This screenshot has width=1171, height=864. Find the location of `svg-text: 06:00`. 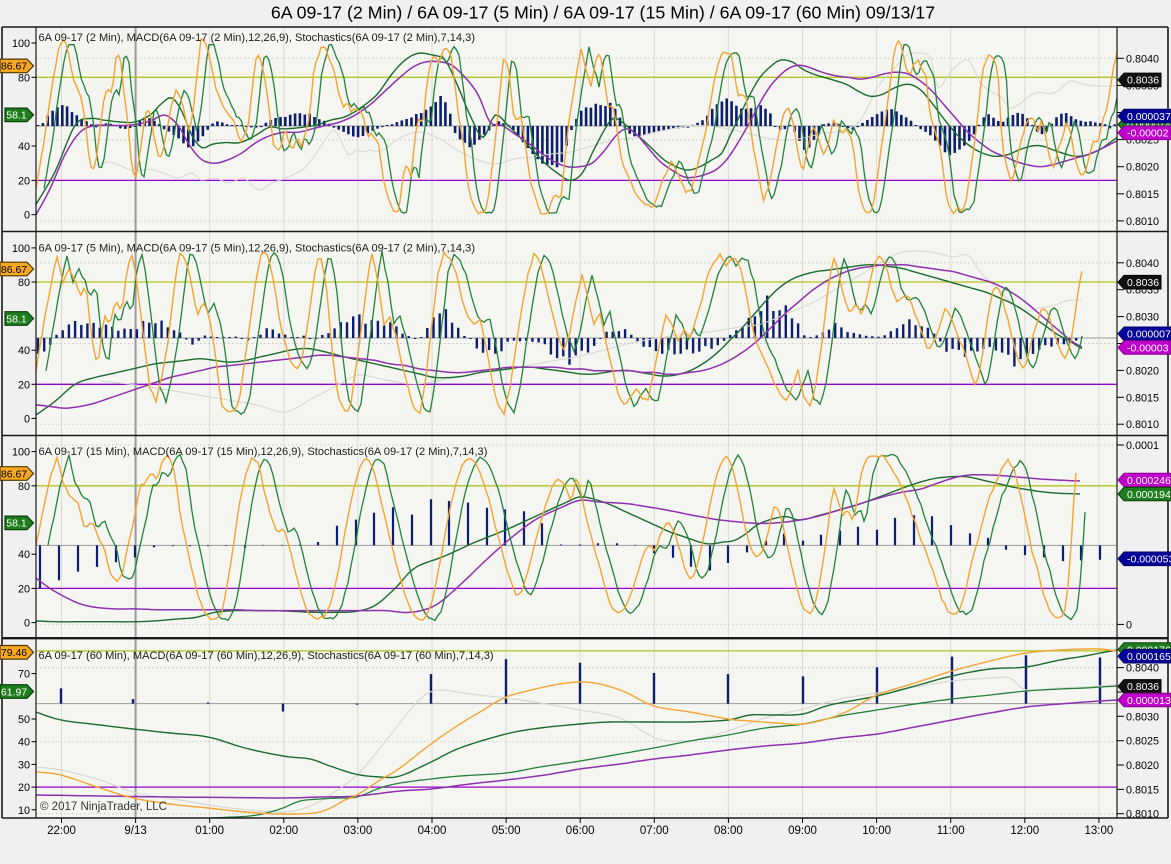

svg-text: 06:00 is located at coordinates (580, 831).